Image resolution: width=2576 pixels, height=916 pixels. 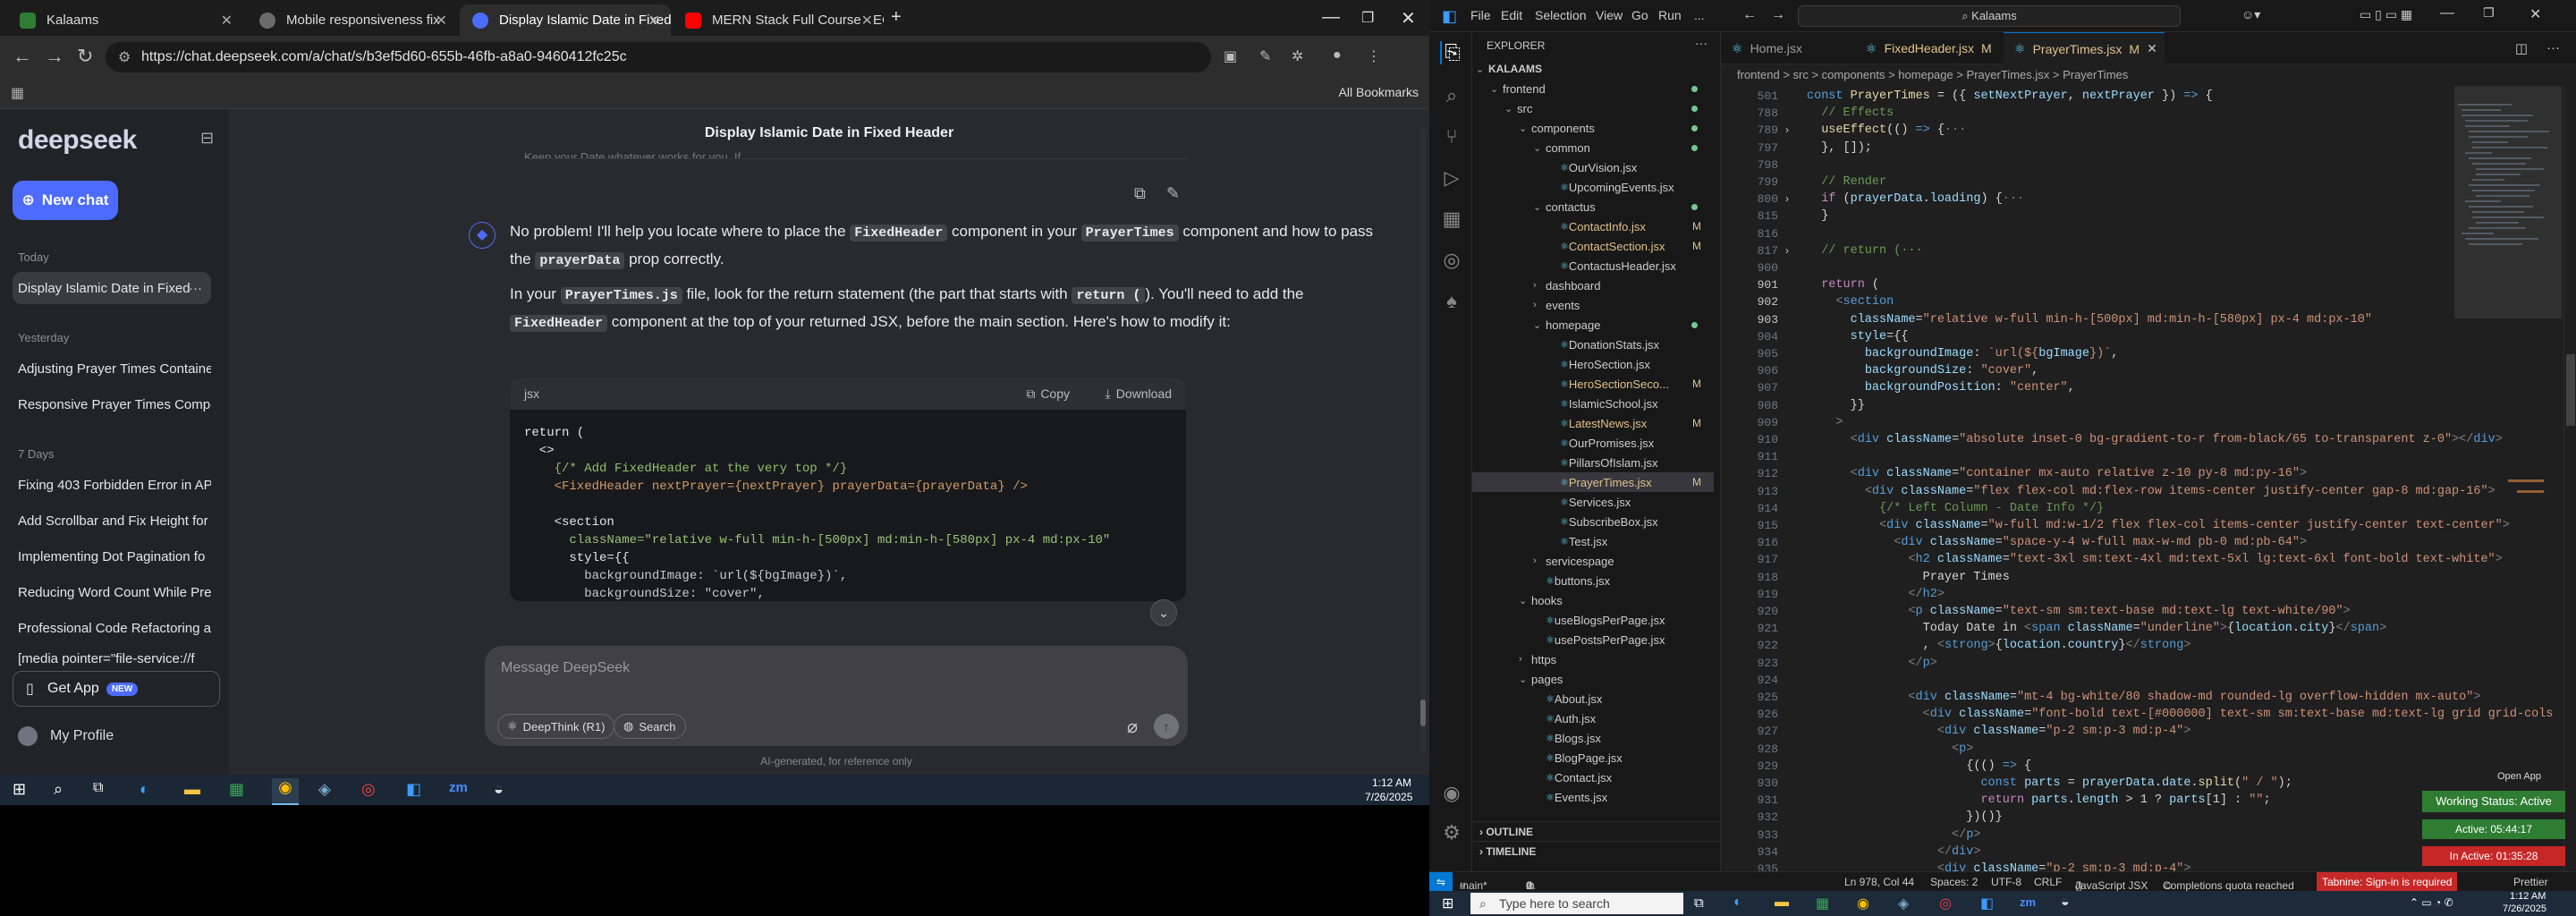 What do you see at coordinates (352, 20) in the screenshot?
I see `browser-tab-mobile-fix: Mobile responsiveness fix ✕` at bounding box center [352, 20].